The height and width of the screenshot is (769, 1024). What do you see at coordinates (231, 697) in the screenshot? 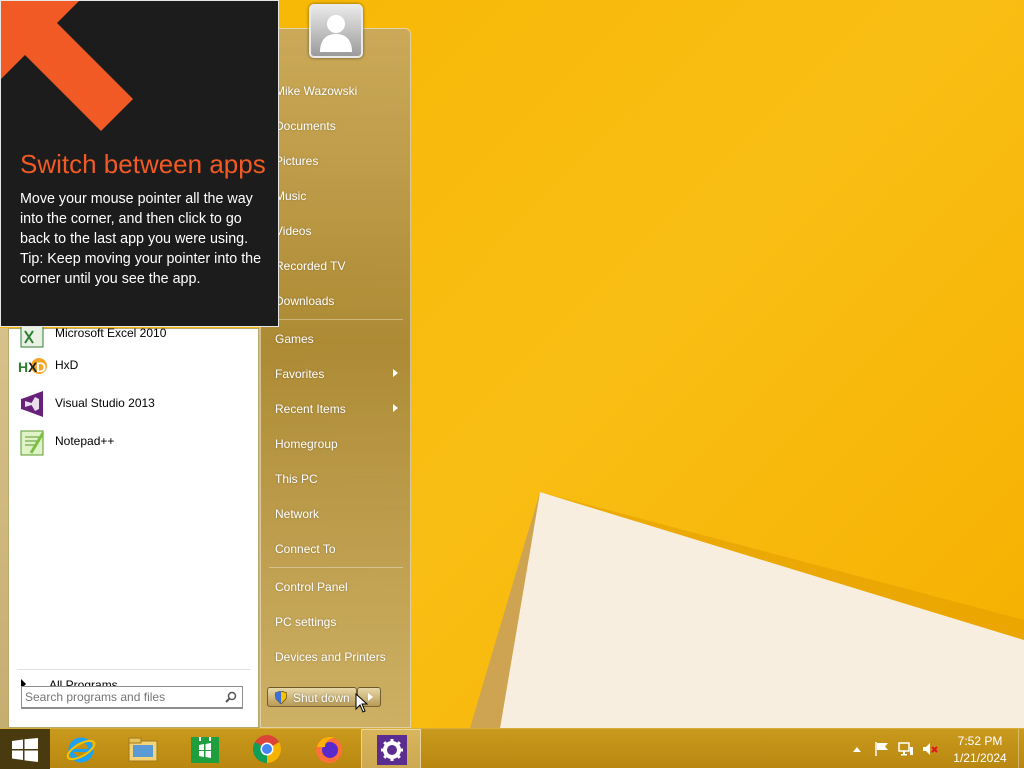
I see `search-icon` at bounding box center [231, 697].